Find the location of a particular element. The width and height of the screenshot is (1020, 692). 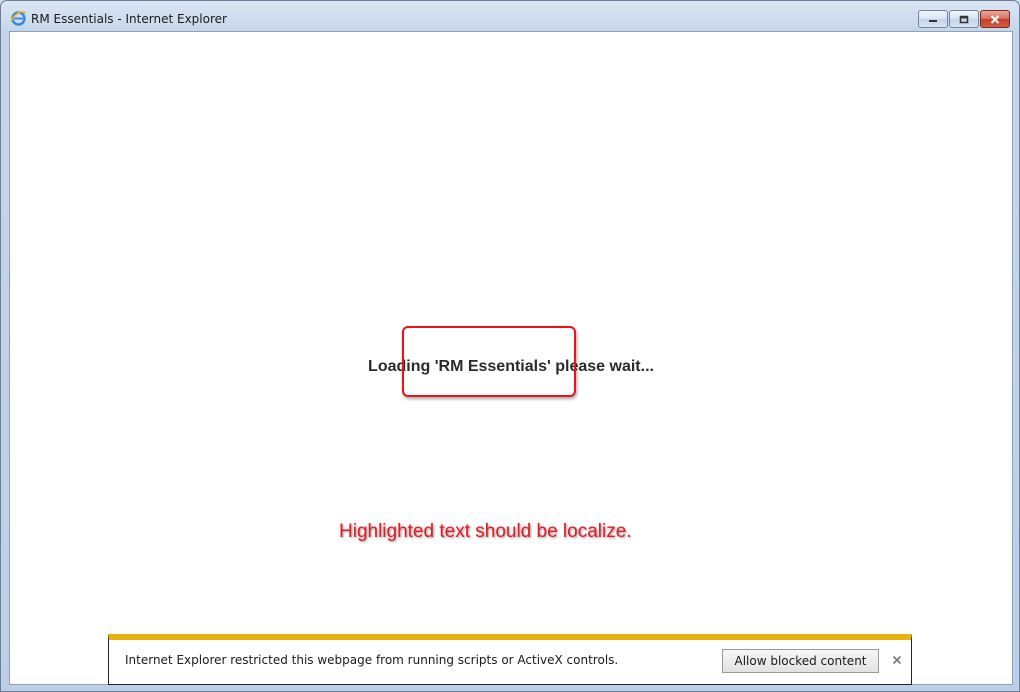

restore-icon is located at coordinates (964, 19).